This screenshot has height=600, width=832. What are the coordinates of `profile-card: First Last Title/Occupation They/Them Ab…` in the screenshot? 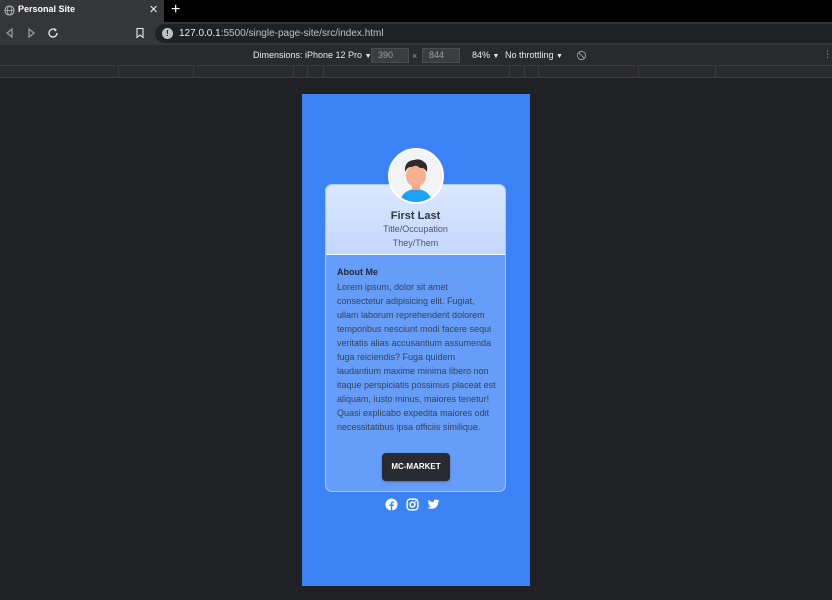 It's located at (415, 338).